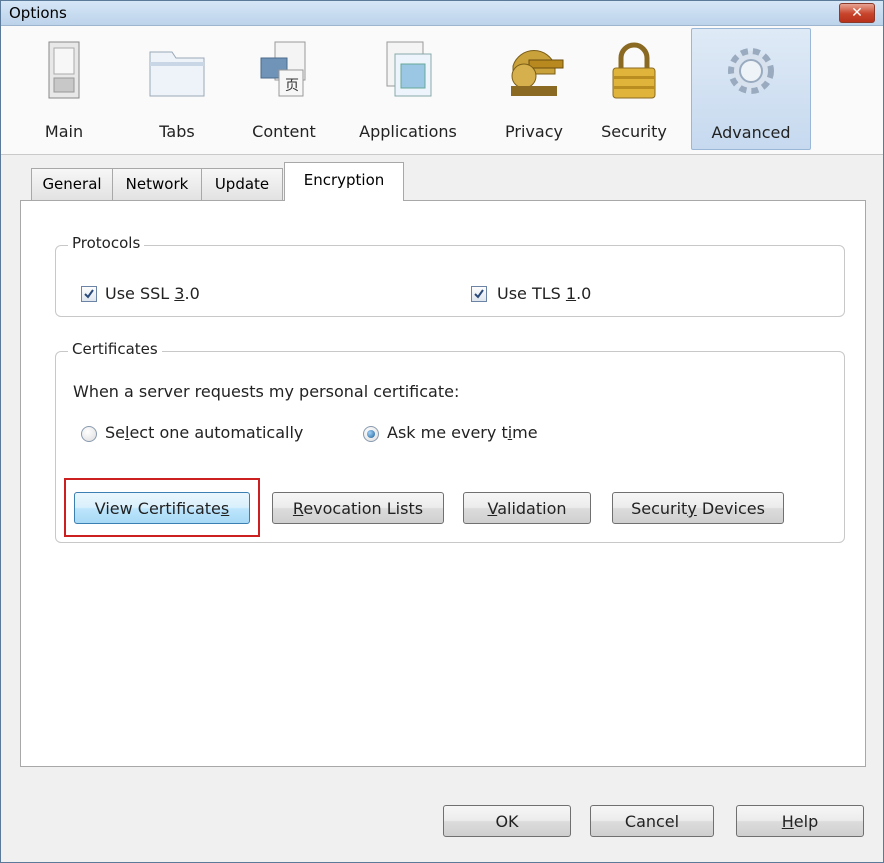 This screenshot has height=863, width=884. I want to click on window-title: Options, so click(38, 13).